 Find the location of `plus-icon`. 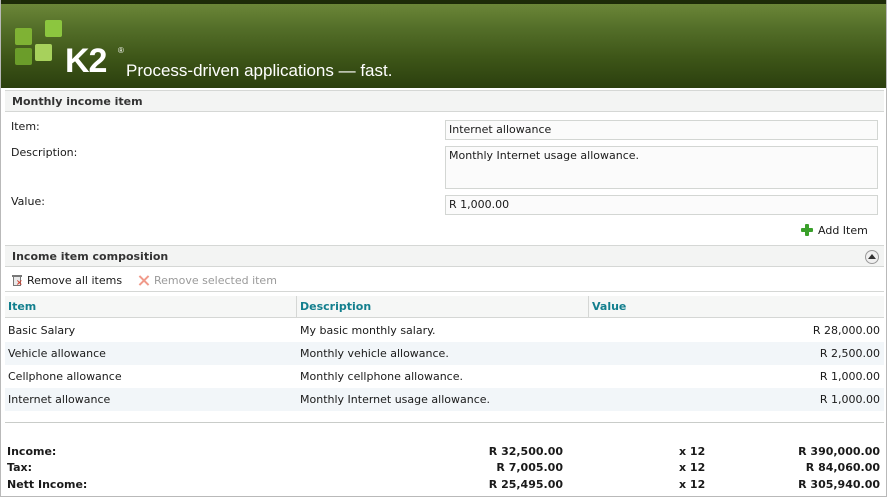

plus-icon is located at coordinates (807, 230).